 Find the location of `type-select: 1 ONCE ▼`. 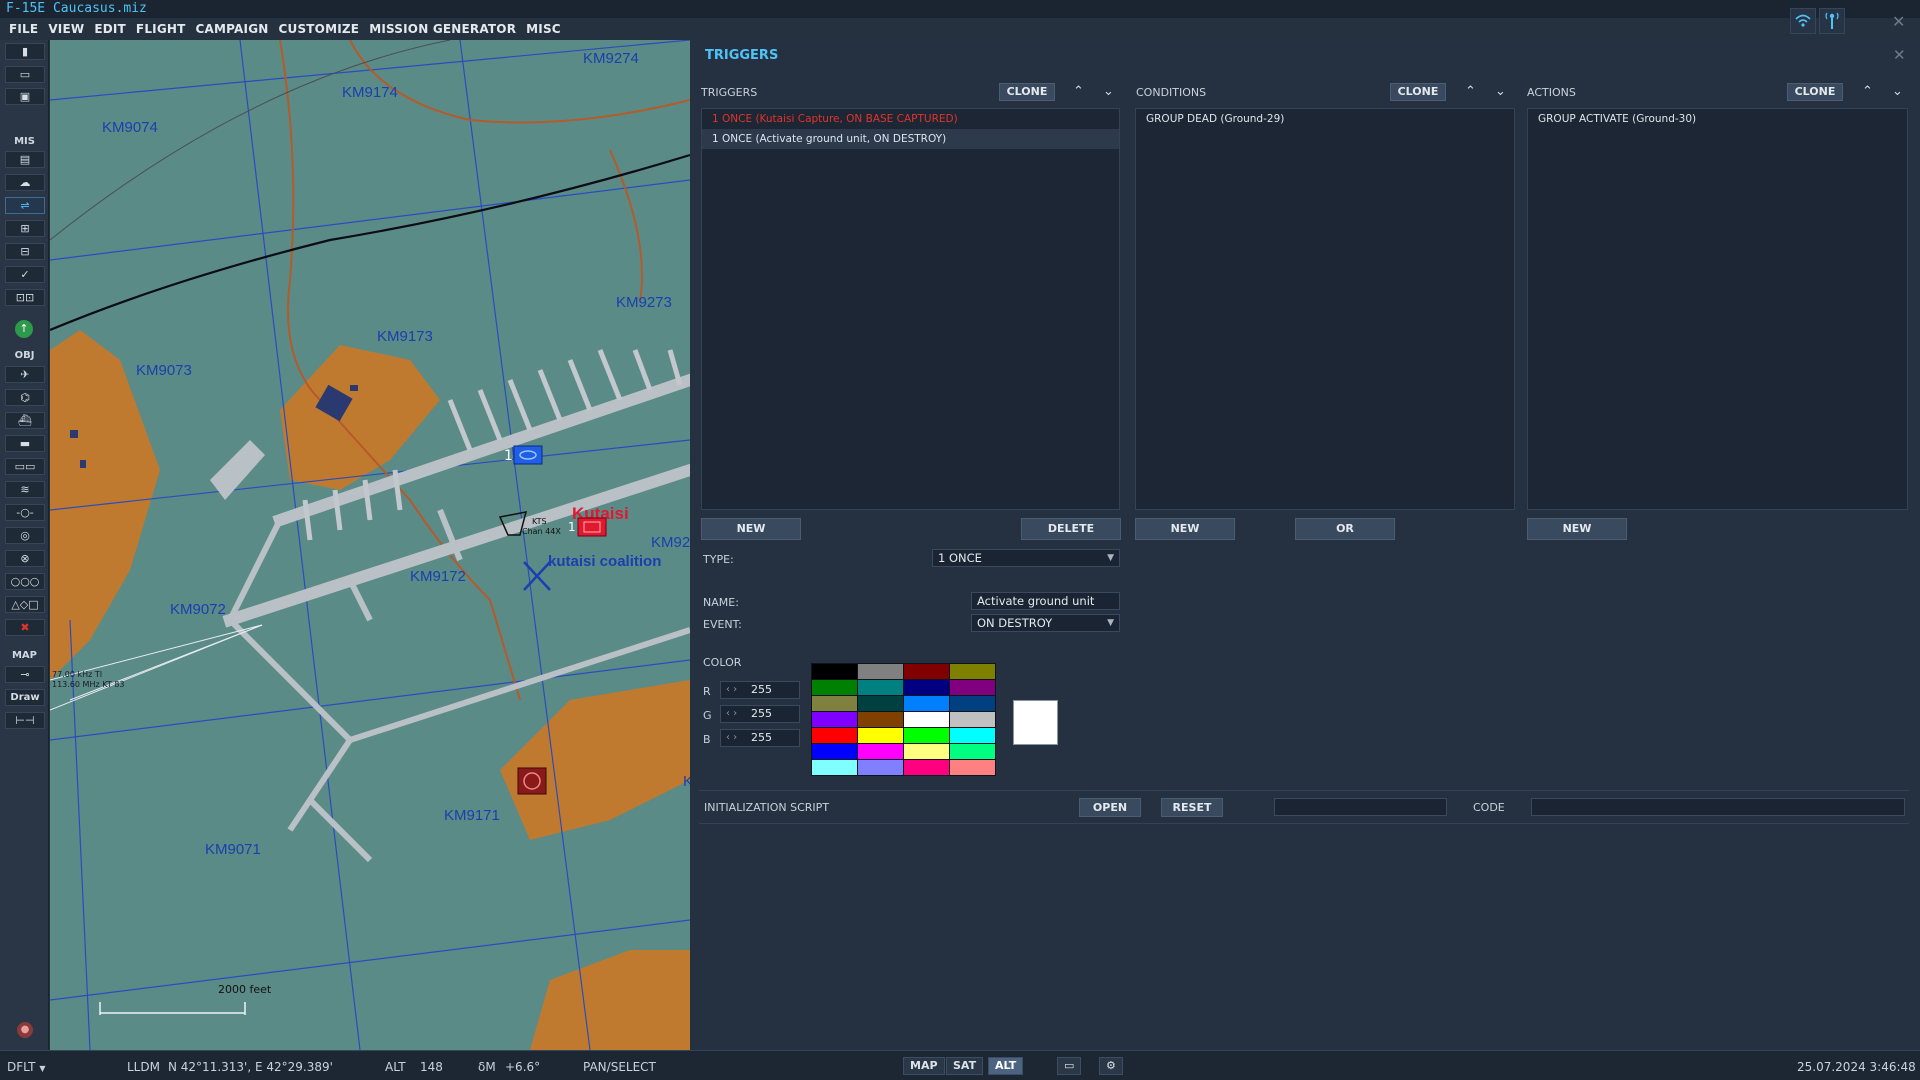

type-select: 1 ONCE ▼ is located at coordinates (1026, 558).